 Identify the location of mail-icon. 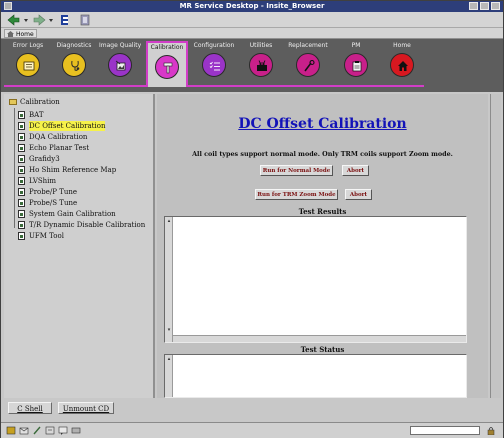
(24, 430).